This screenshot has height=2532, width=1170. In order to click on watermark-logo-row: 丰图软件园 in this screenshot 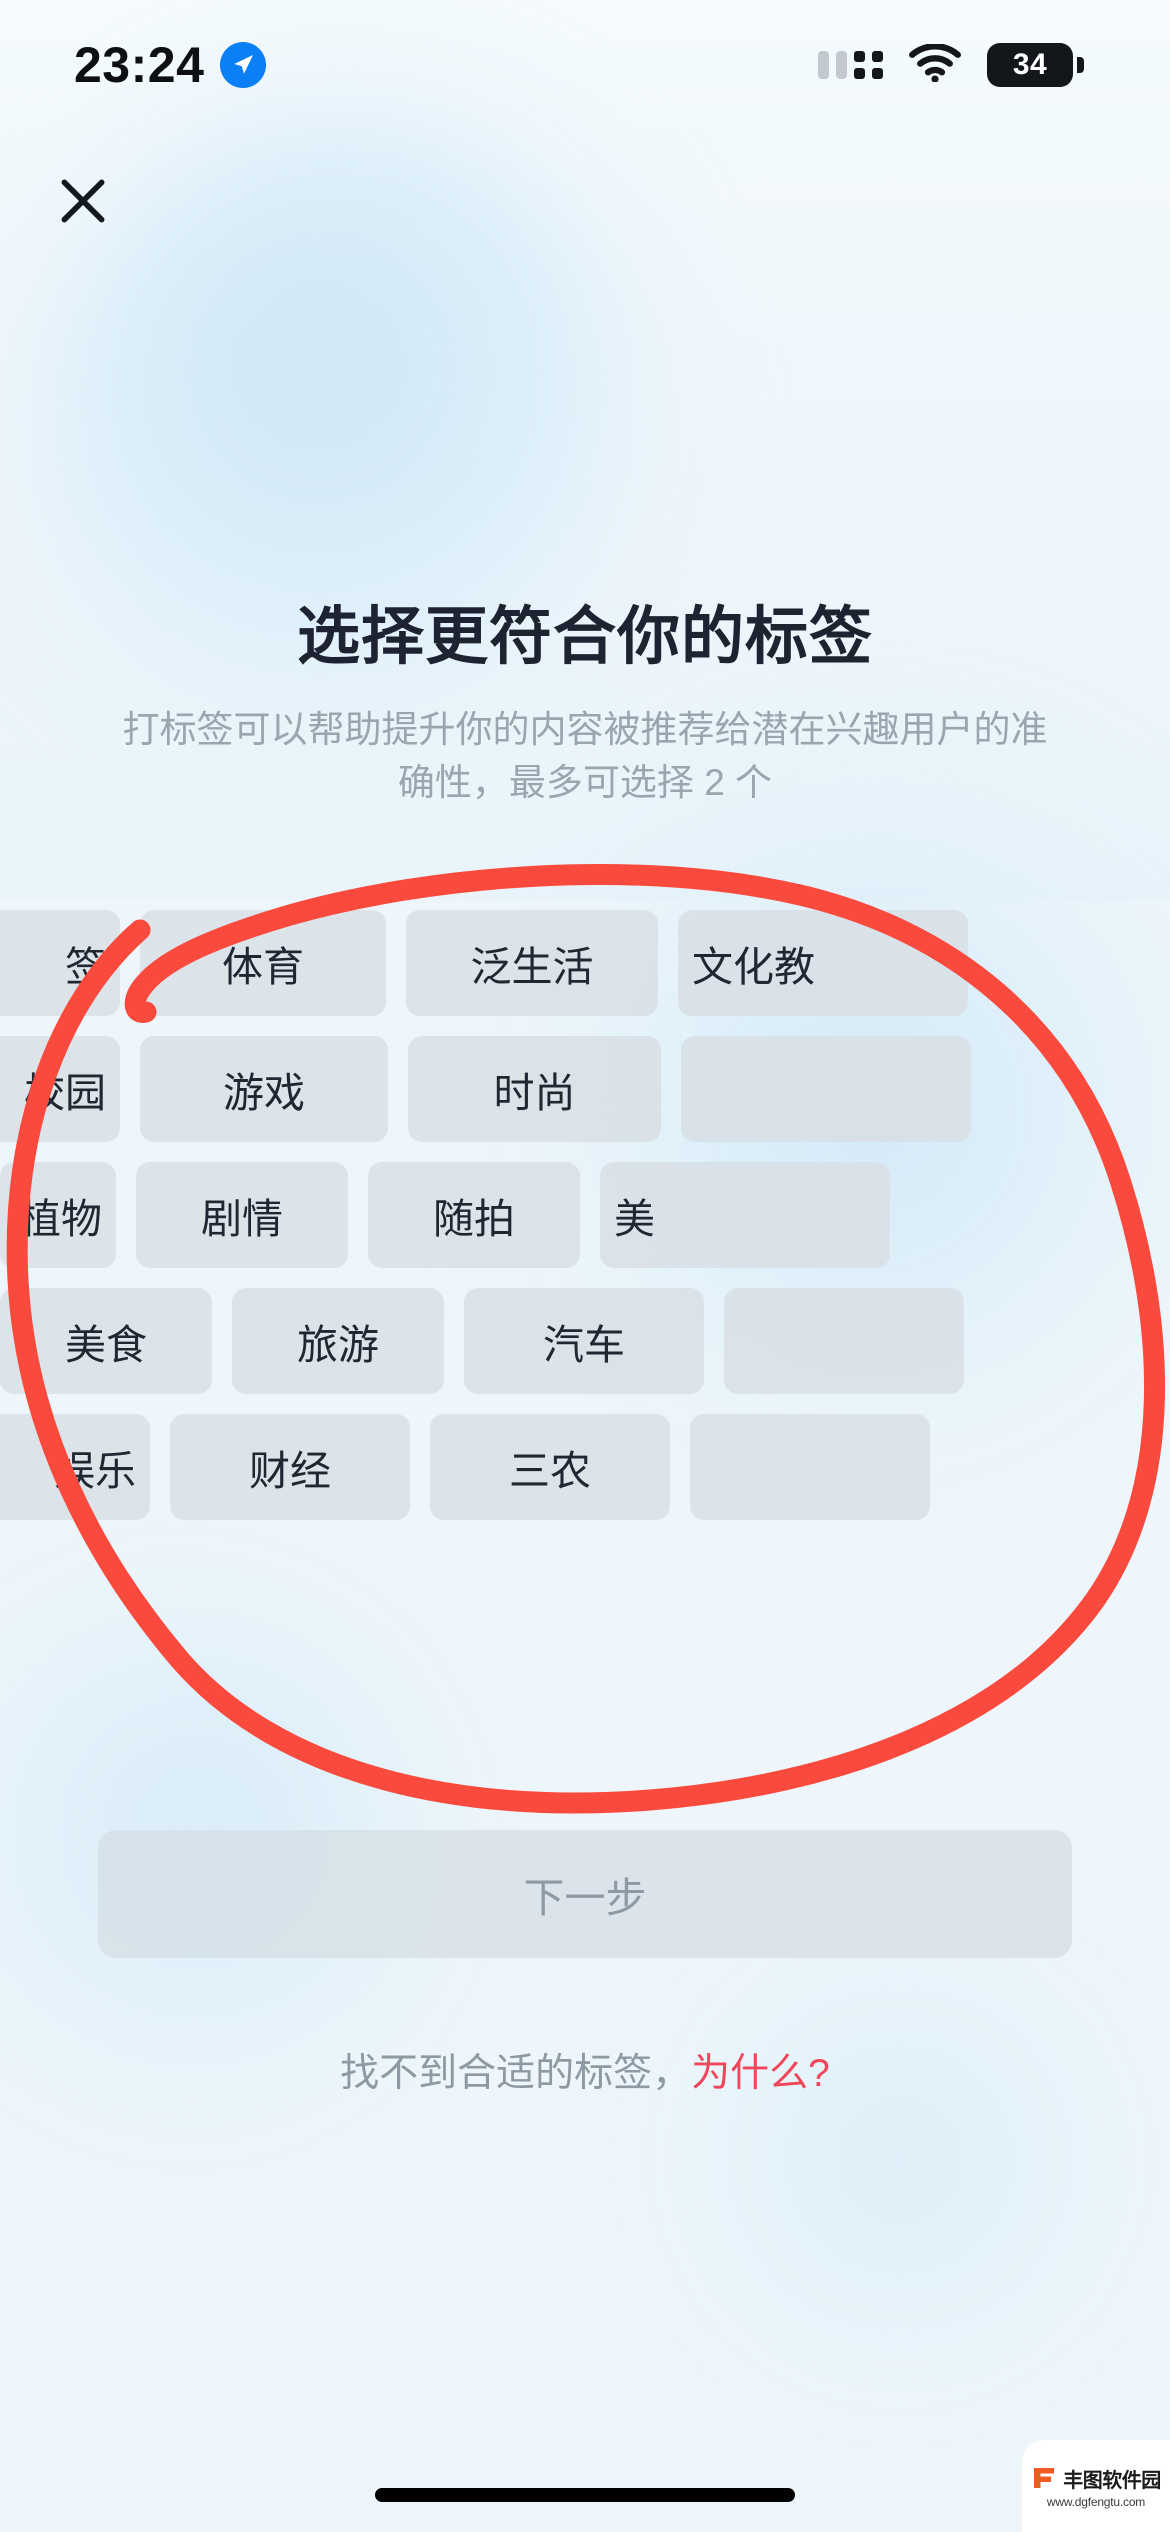, I will do `click(1096, 2478)`.